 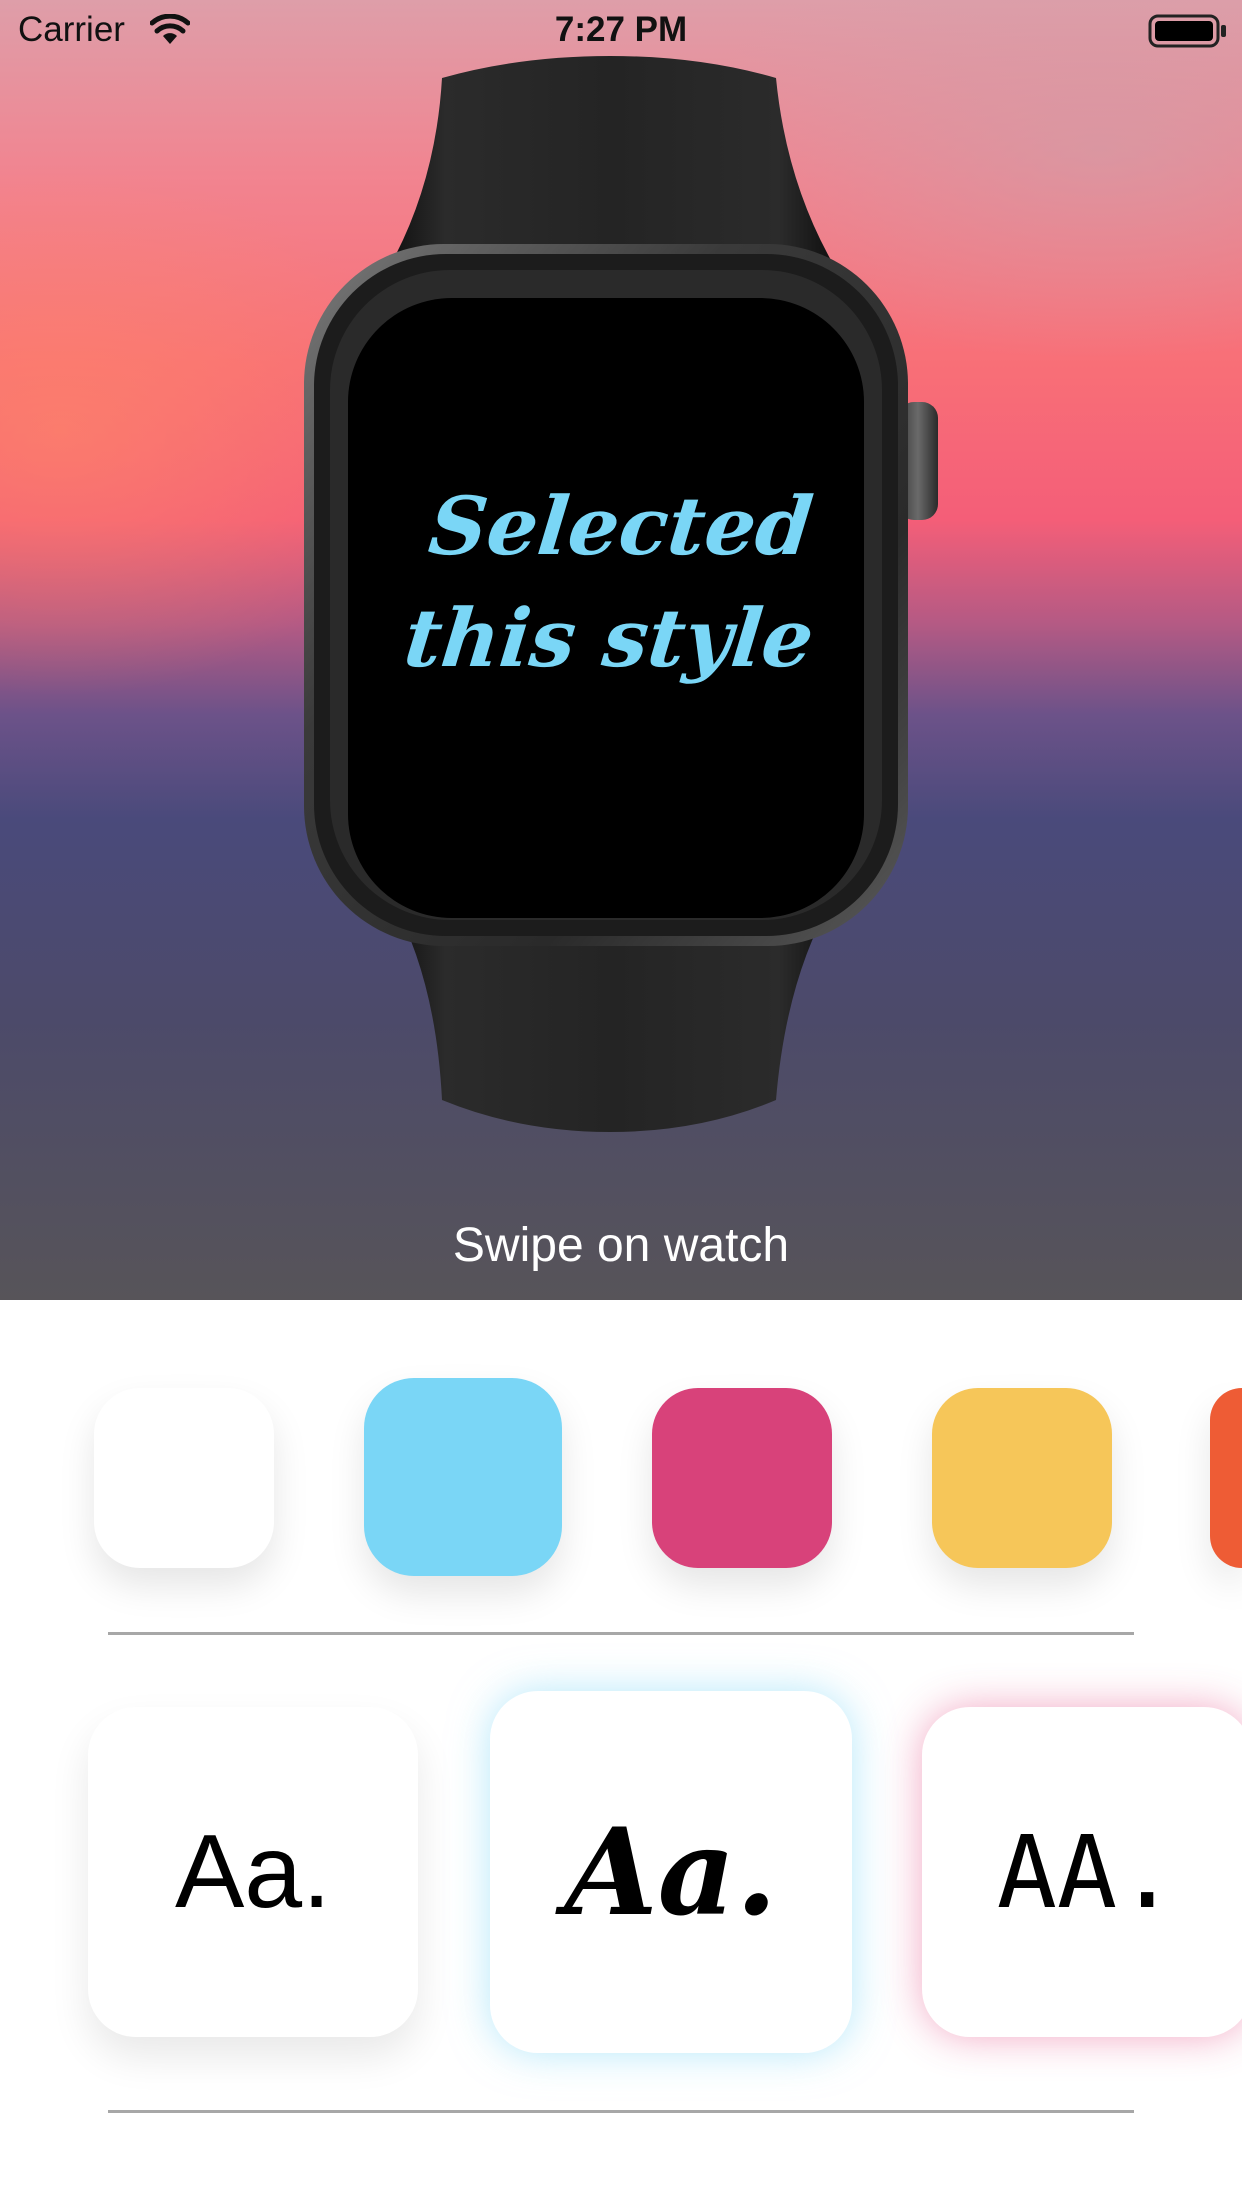 I want to click on color-swatch-pink, so click(x=742, y=1478).